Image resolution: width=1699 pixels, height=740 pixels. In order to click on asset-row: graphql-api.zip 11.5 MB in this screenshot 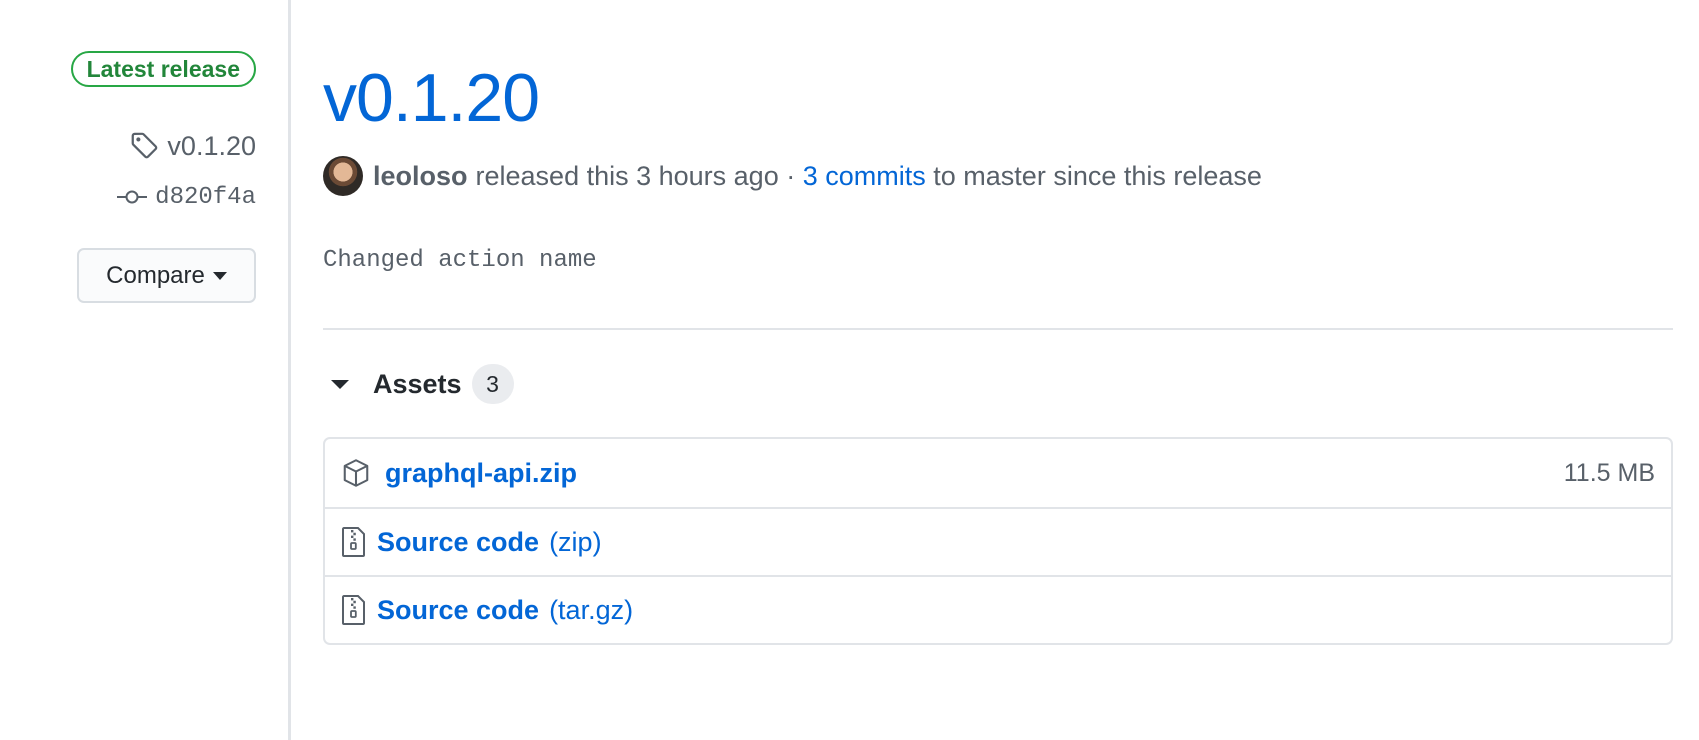, I will do `click(998, 473)`.